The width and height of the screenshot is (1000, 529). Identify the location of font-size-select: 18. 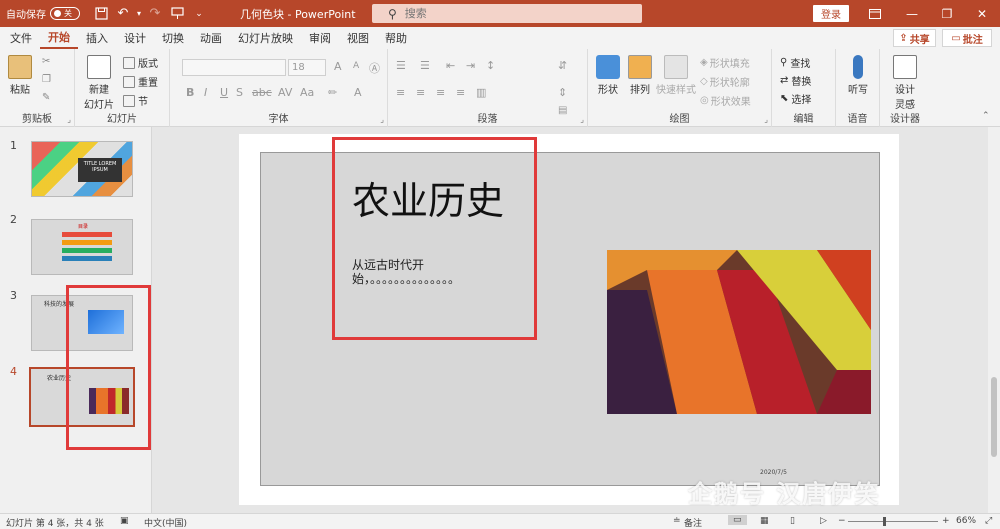
(307, 67).